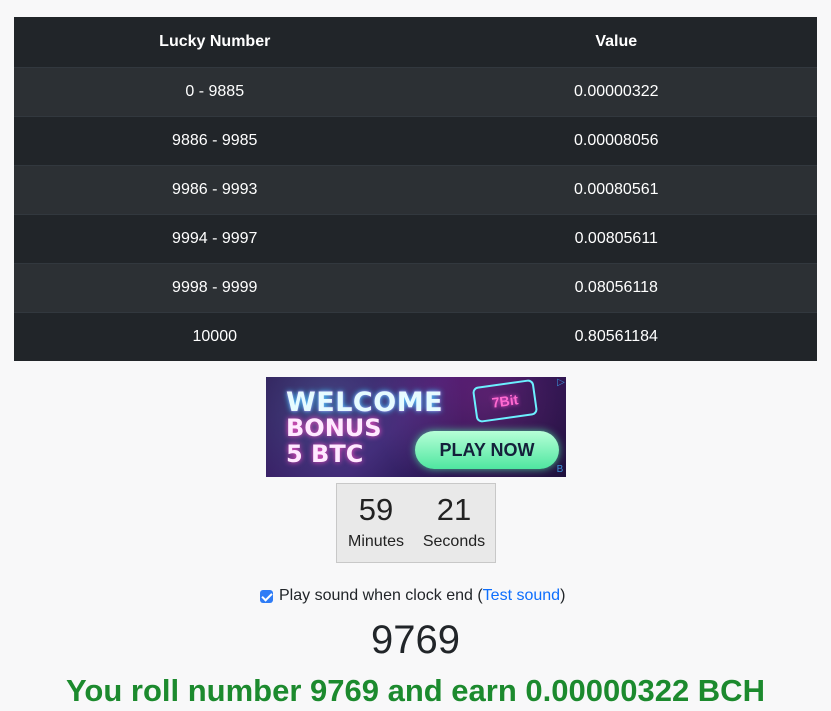  What do you see at coordinates (415, 640) in the screenshot?
I see `rolled-number: 9769` at bounding box center [415, 640].